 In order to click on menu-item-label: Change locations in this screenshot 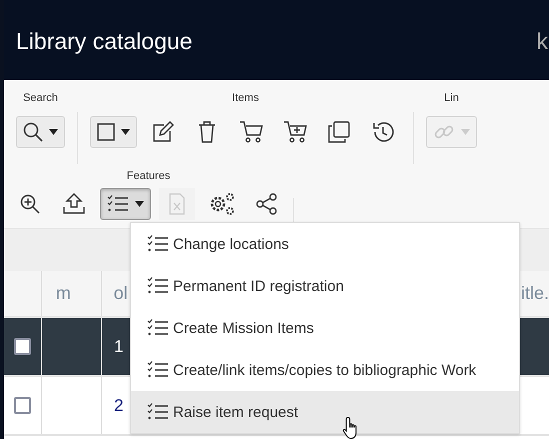, I will do `click(231, 244)`.